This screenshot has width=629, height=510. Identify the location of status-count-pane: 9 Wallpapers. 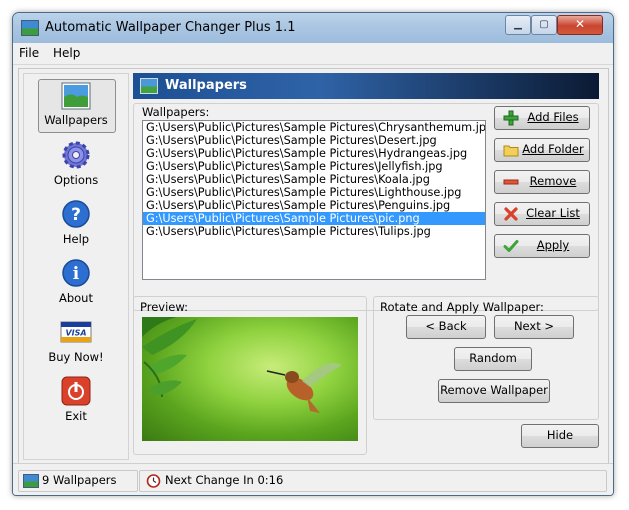
(78, 481).